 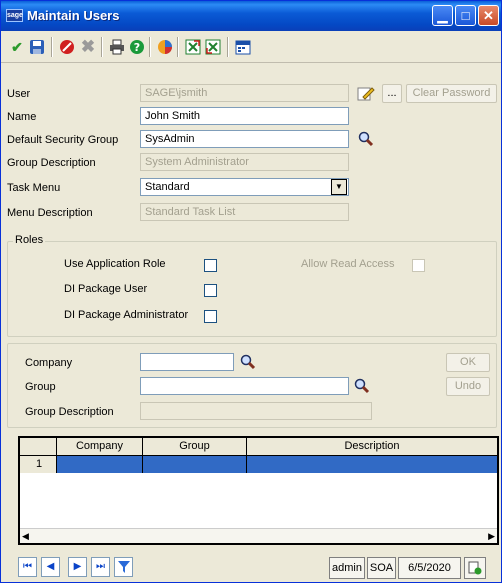 I want to click on maximize-icon: □, so click(x=465, y=15).